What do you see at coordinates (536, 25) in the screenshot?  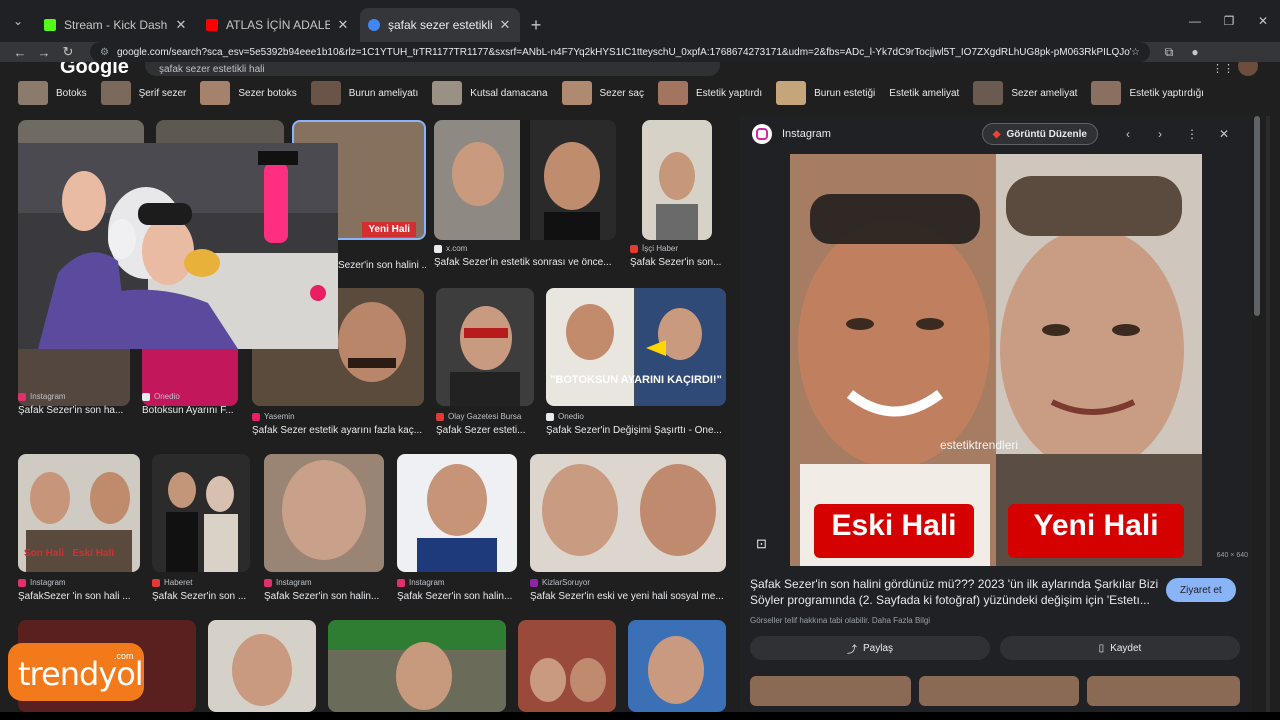 I see `new-tab-button: +` at bounding box center [536, 25].